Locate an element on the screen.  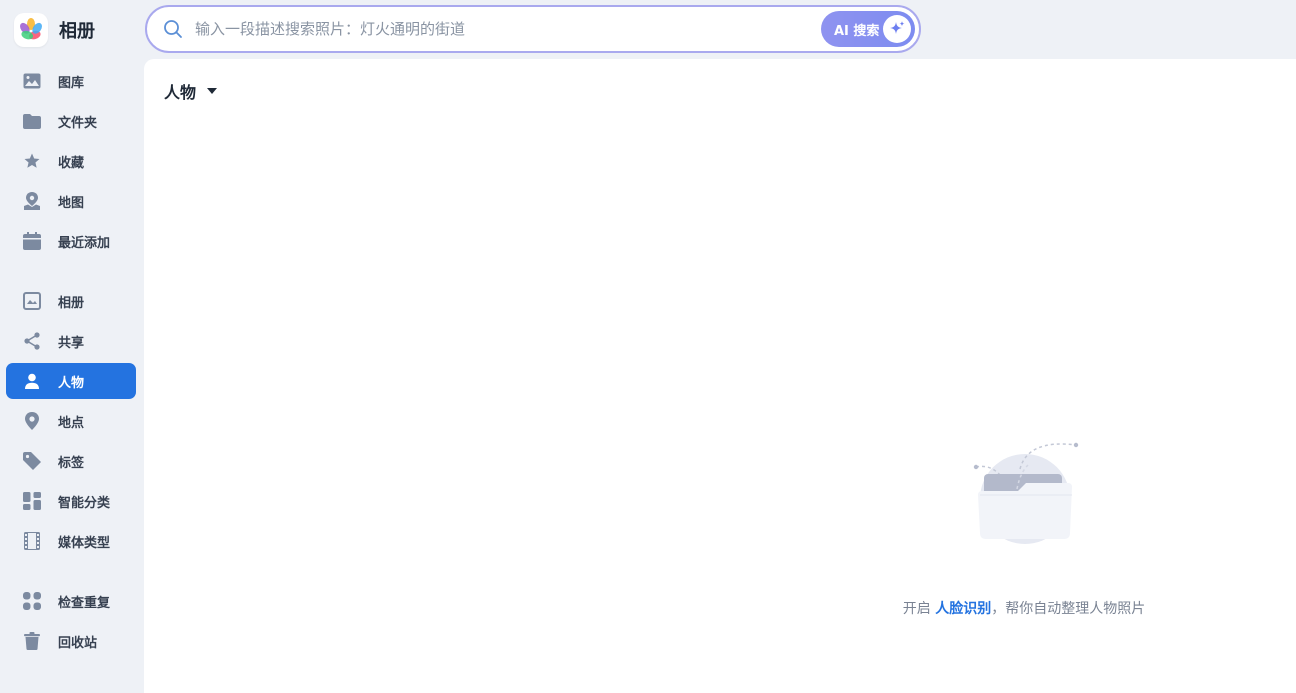
sidebar-item-label: 地图 is located at coordinates (71, 203).